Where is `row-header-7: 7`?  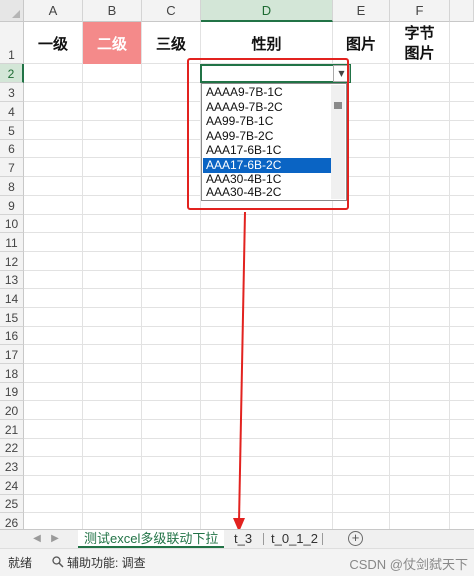 row-header-7: 7 is located at coordinates (12, 167).